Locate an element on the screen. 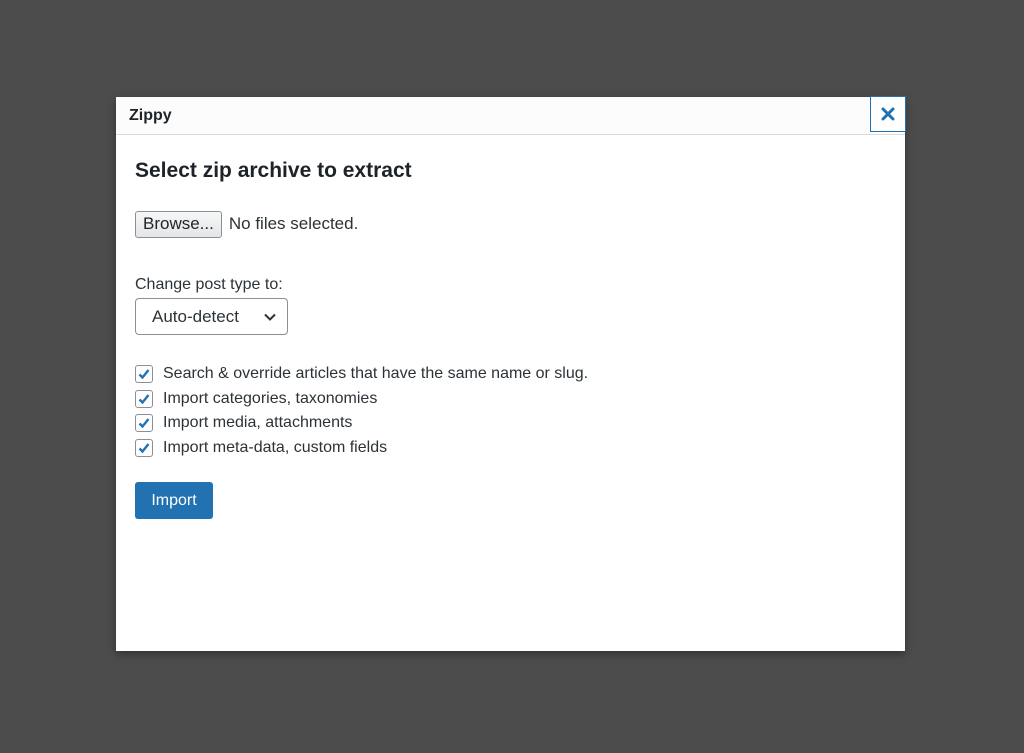  categories-checkbox is located at coordinates (144, 398).